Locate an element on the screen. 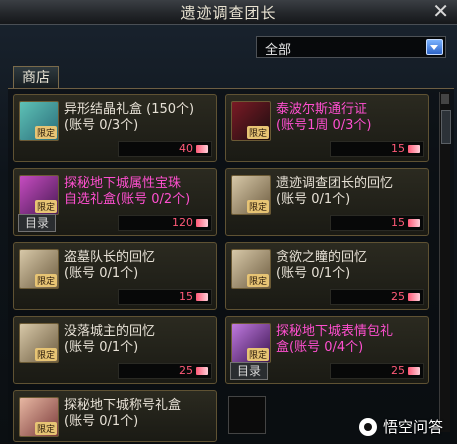 This screenshot has width=457, height=444. scroll-thumb is located at coordinates (446, 127).